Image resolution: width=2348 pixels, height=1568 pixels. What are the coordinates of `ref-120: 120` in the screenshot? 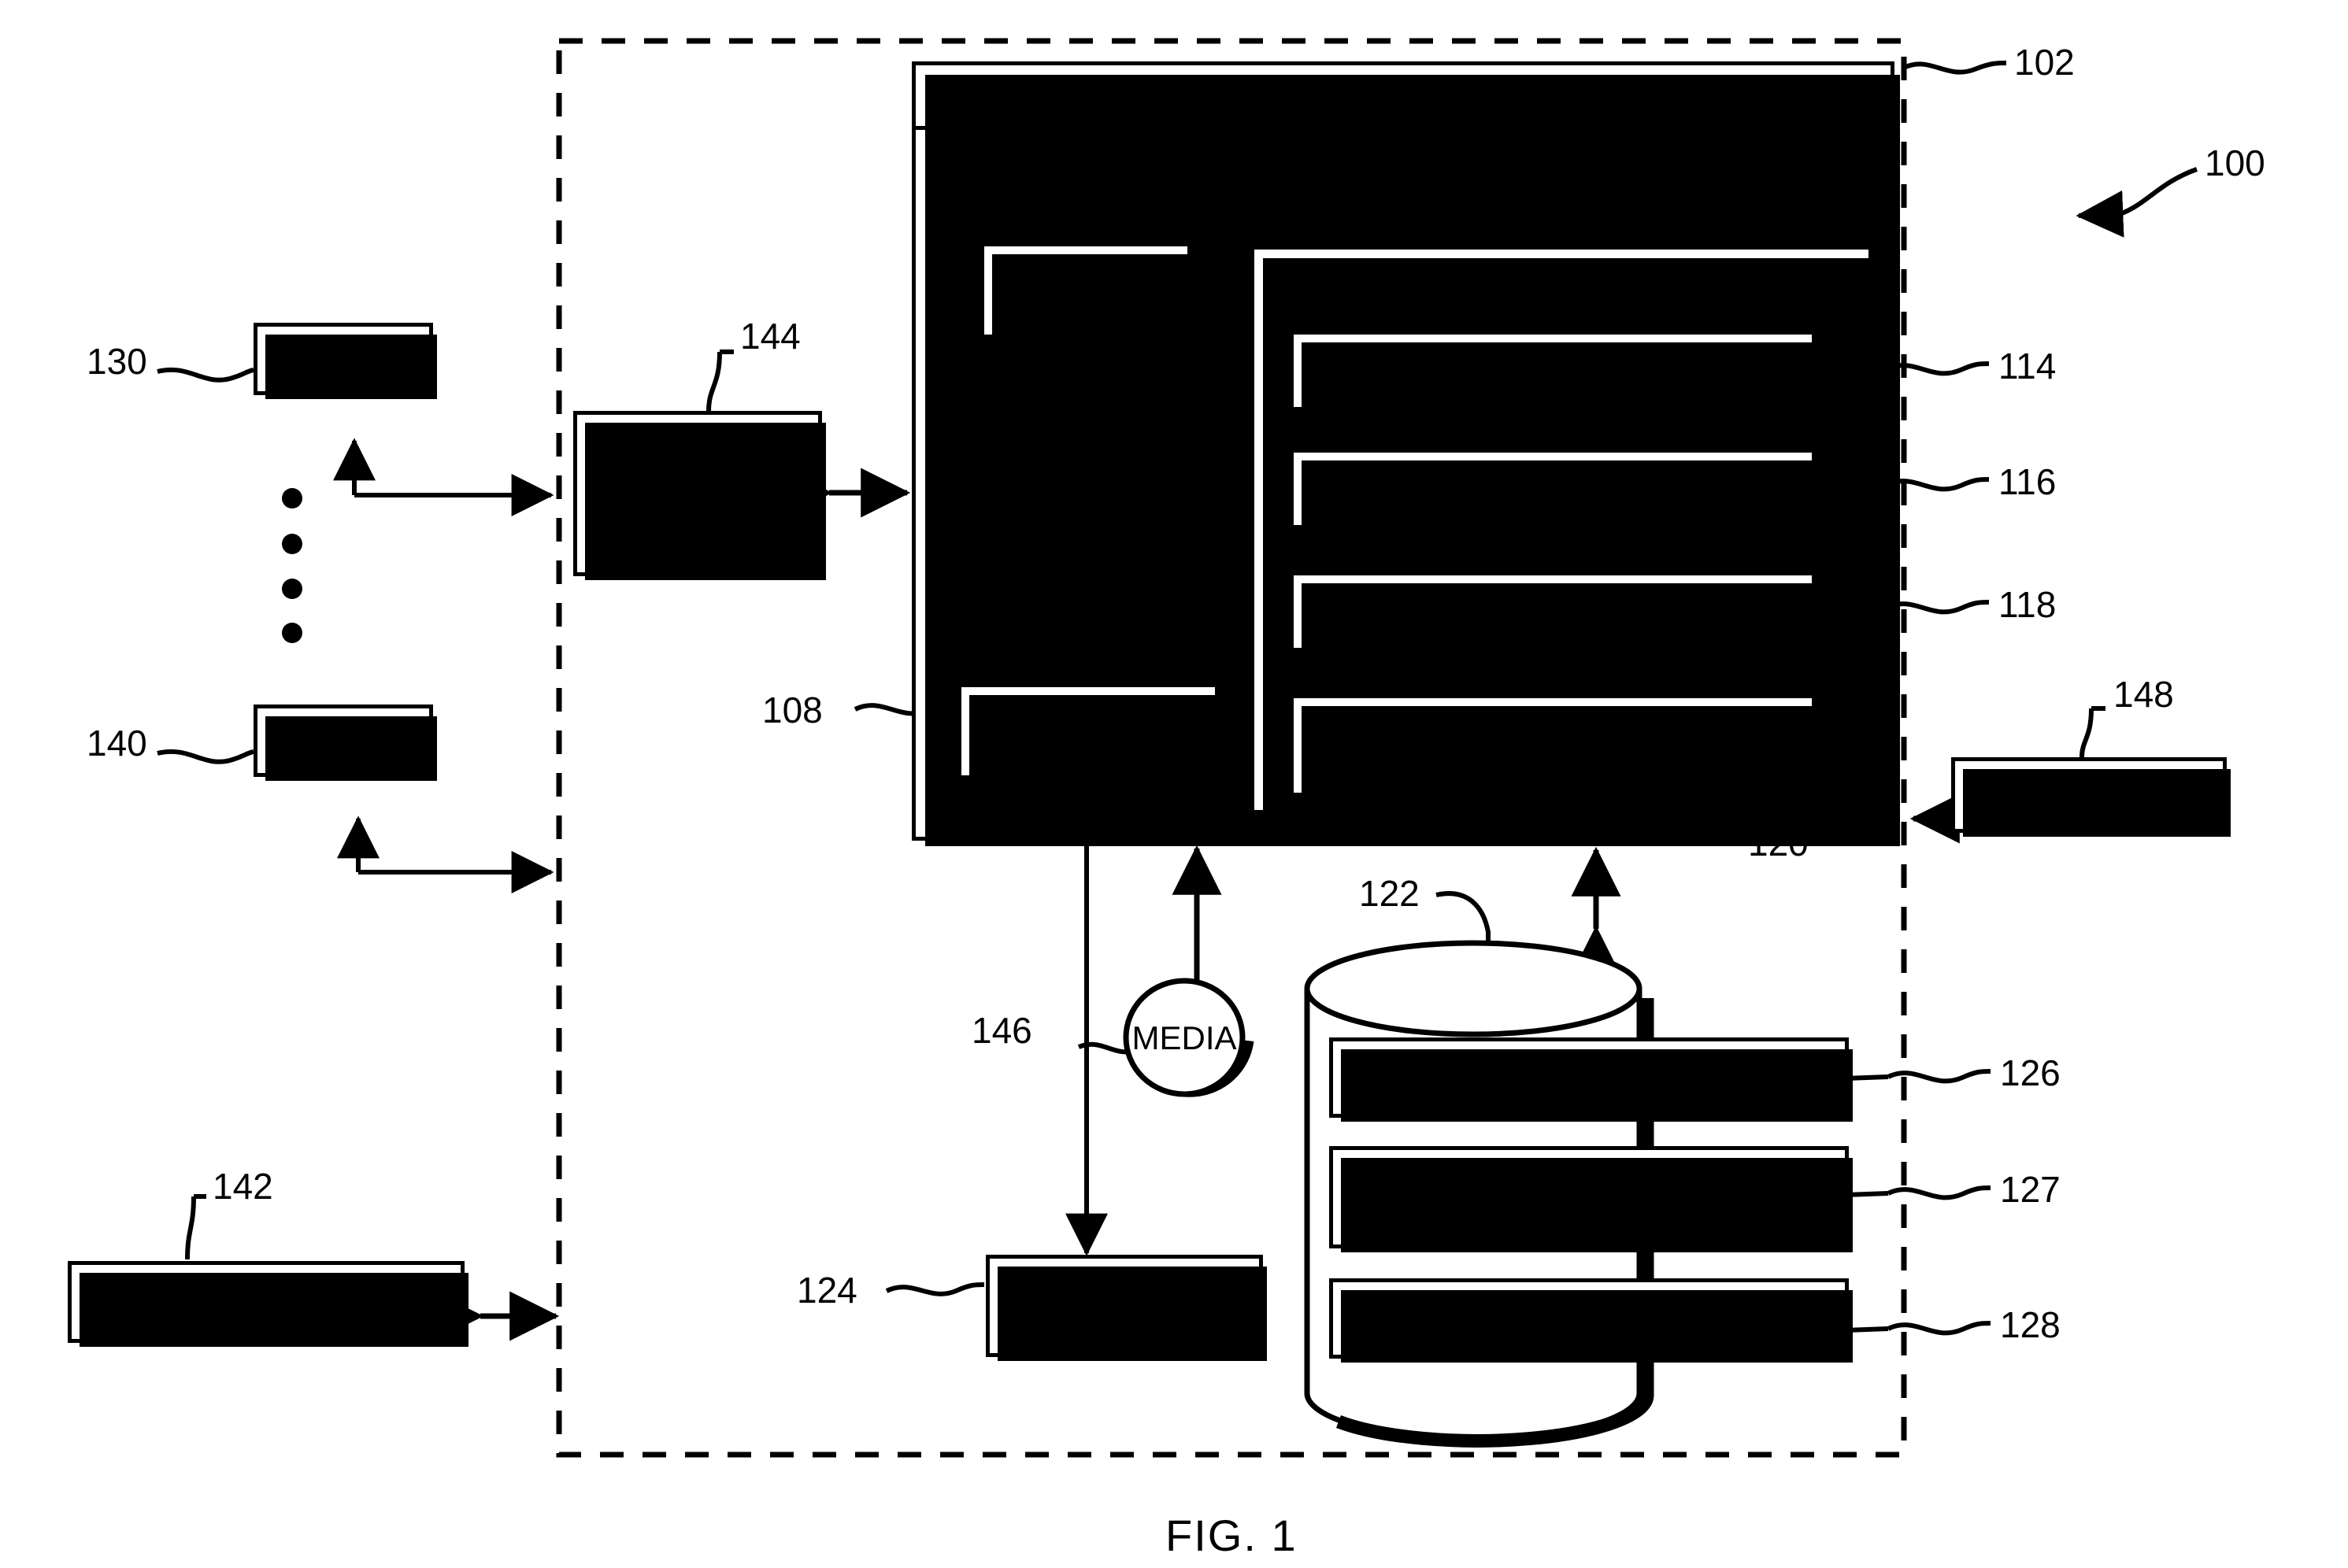 It's located at (1778, 844).